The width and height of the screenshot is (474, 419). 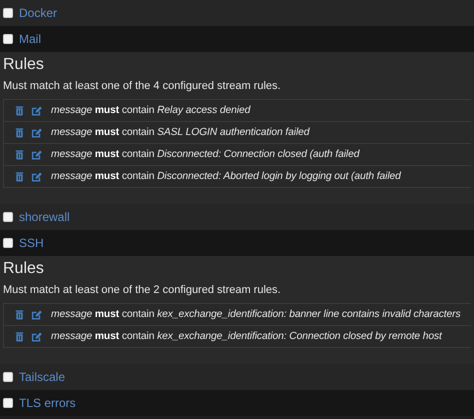 What do you see at coordinates (47, 403) in the screenshot?
I see `stream-link: TLS errors` at bounding box center [47, 403].